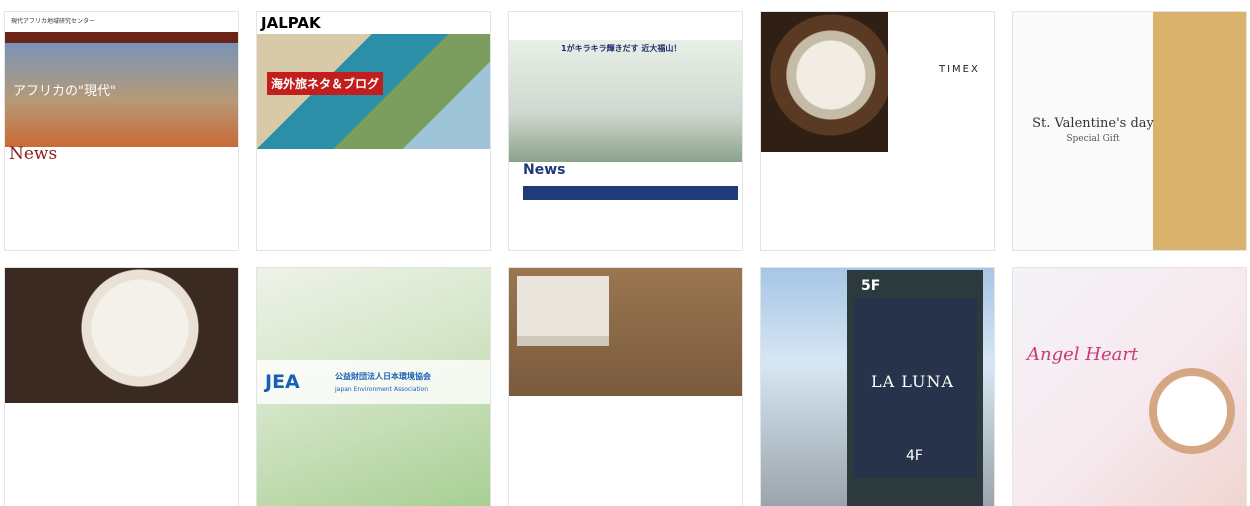 The height and width of the screenshot is (506, 1250). Describe the element at coordinates (1093, 139) in the screenshot. I see `valentine-subtitle: Special Gift` at that location.